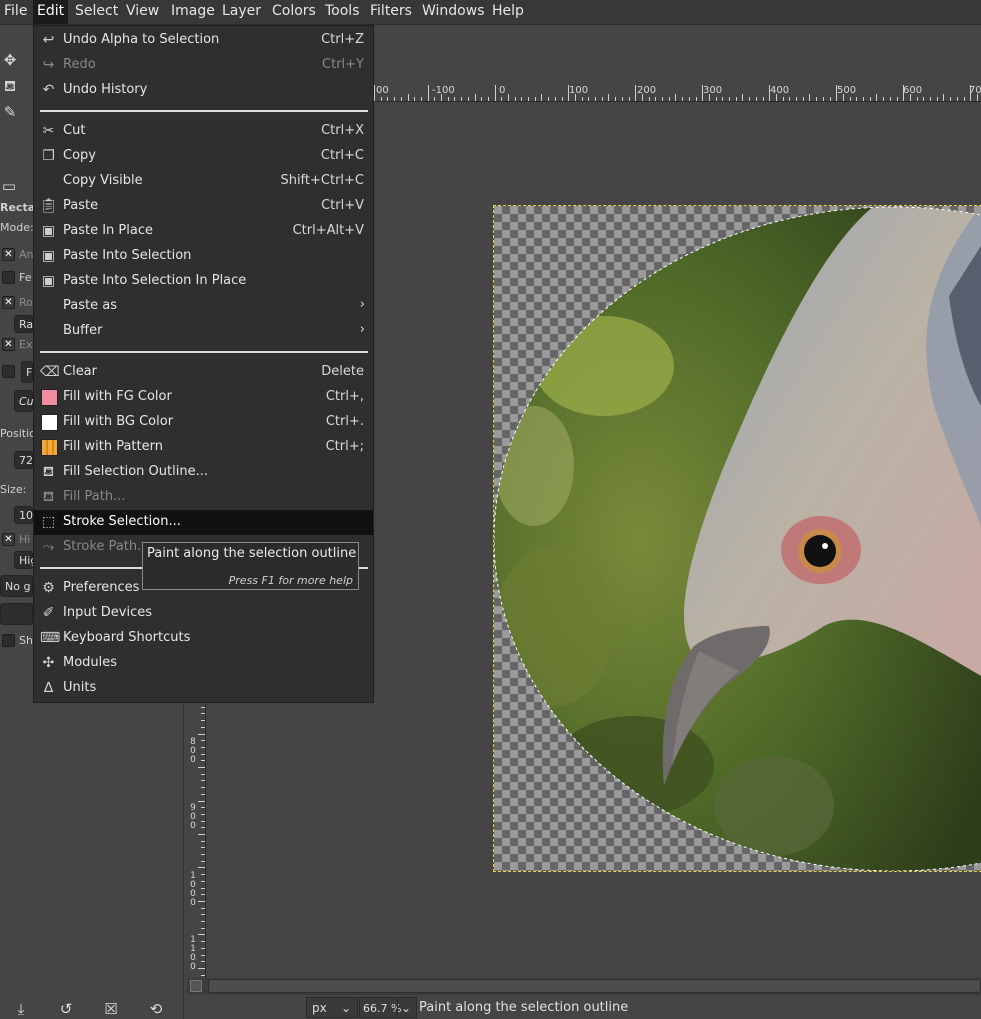 This screenshot has width=981, height=1019. Describe the element at coordinates (203, 281) in the screenshot. I see `menu-item-paste-into-selection-in-place: ▣ Paste Into Selection In Place` at that location.